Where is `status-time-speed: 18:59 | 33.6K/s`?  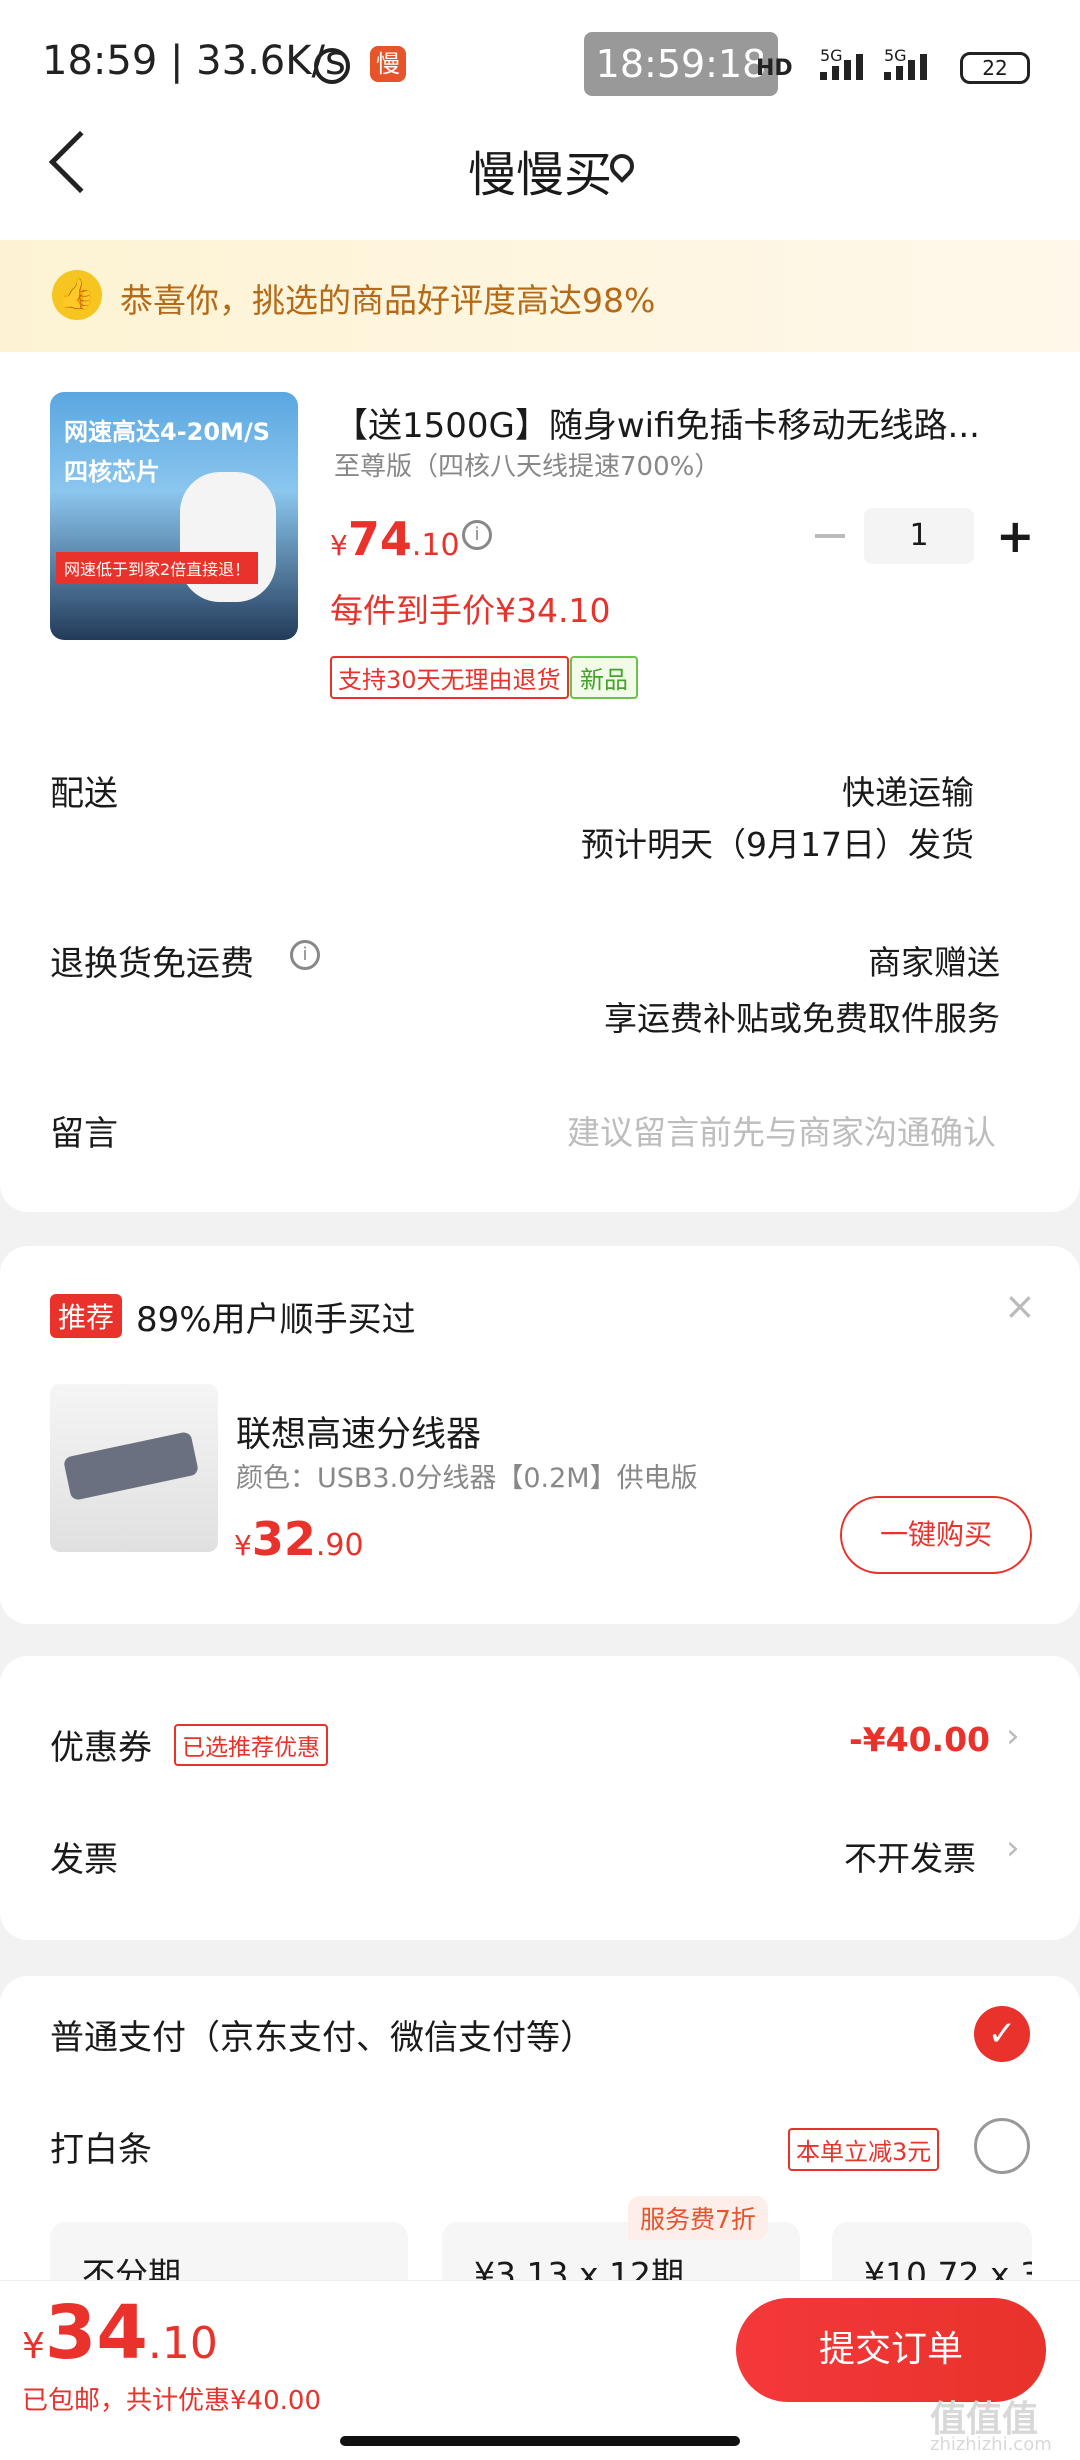 status-time-speed: 18:59 | 33.6K/s is located at coordinates (194, 61).